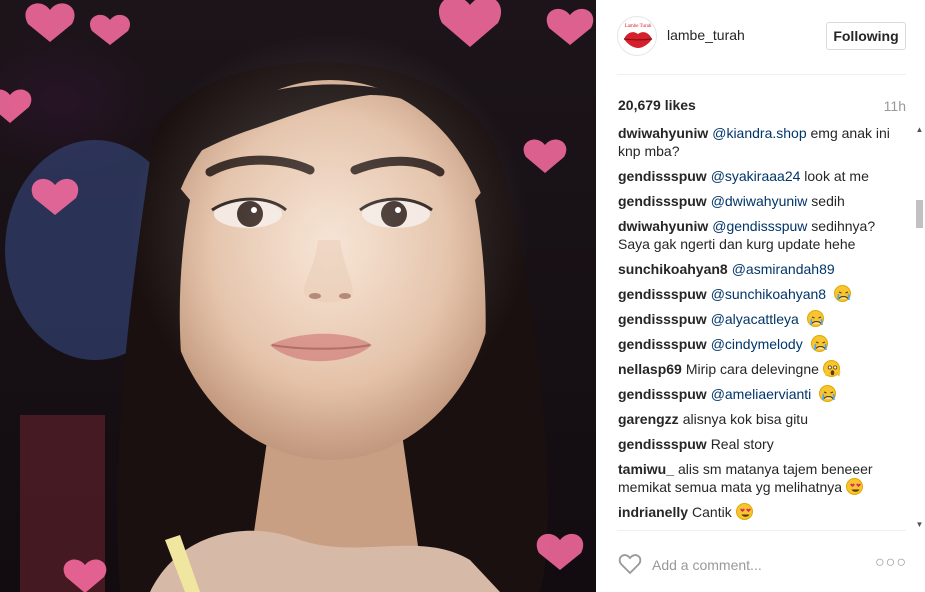 The width and height of the screenshot is (925, 592). Describe the element at coordinates (919, 129) in the screenshot. I see `scroll-up-icon: ▲` at that location.